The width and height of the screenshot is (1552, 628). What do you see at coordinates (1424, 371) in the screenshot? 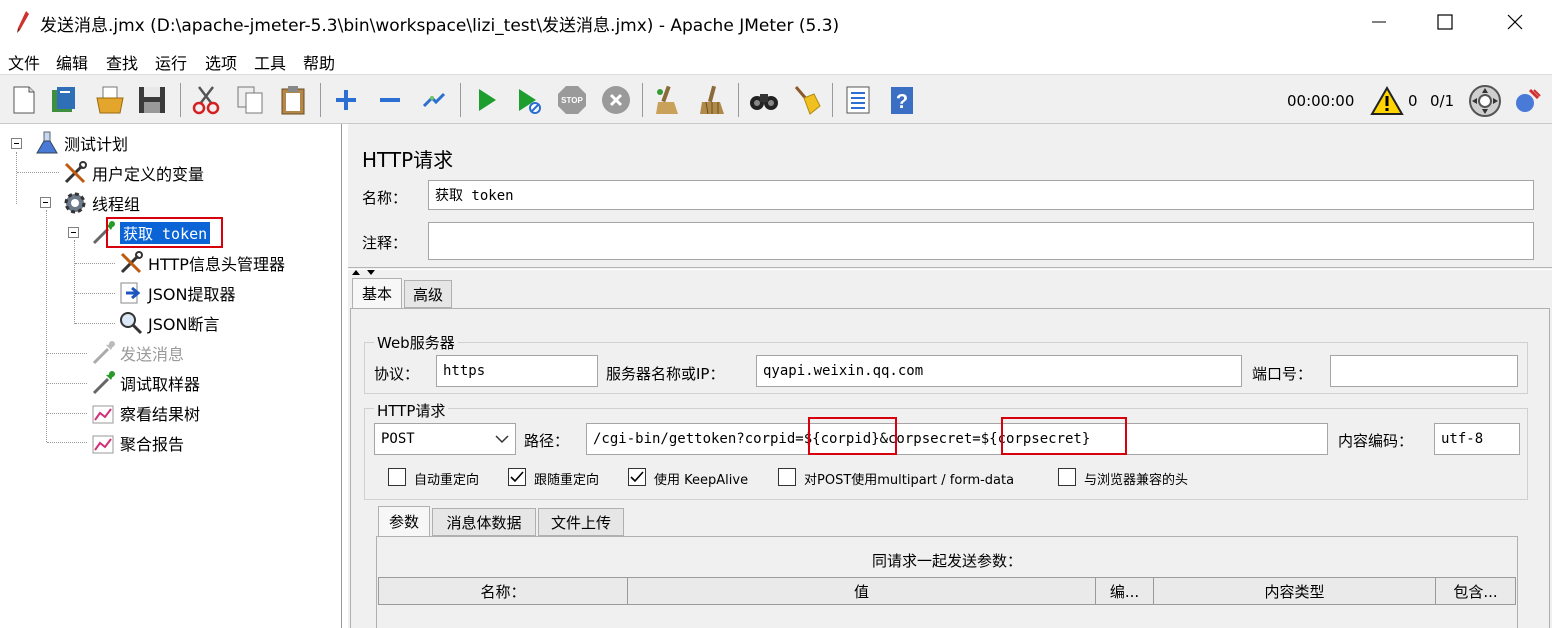
I see `port-field` at bounding box center [1424, 371].